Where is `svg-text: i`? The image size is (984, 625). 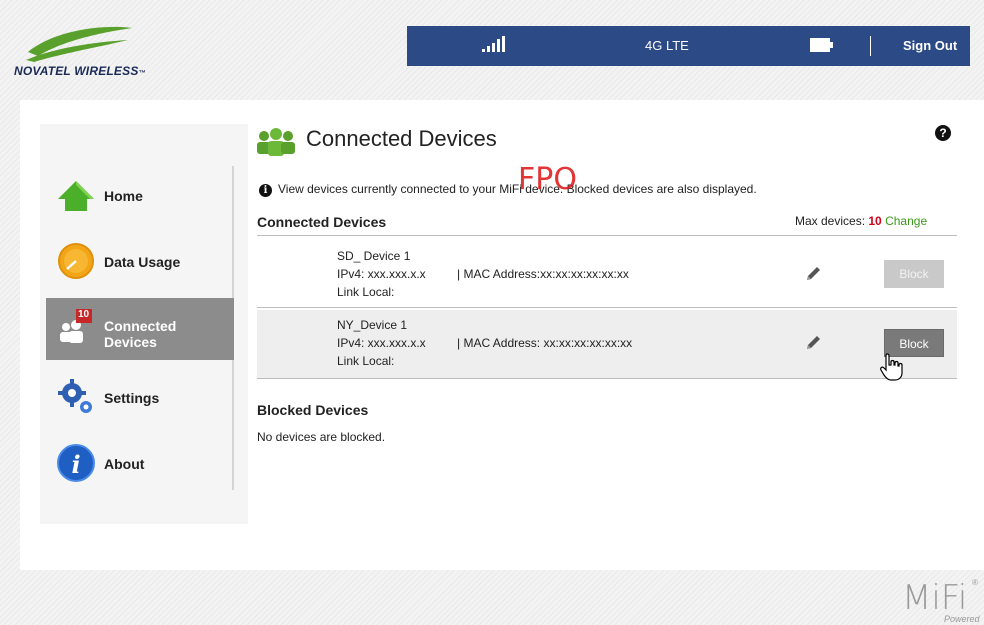
svg-text: i is located at coordinates (75, 464).